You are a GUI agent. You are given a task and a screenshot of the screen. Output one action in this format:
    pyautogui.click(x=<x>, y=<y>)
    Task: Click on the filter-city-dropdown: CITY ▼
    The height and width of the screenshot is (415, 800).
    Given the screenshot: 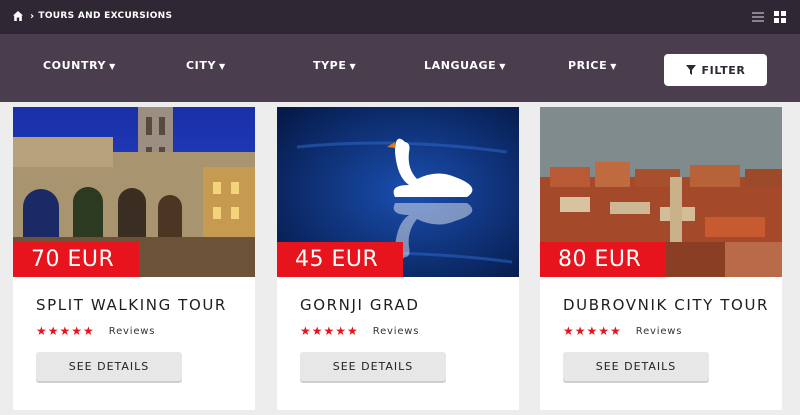 What is the action you would take?
    pyautogui.click(x=206, y=65)
    